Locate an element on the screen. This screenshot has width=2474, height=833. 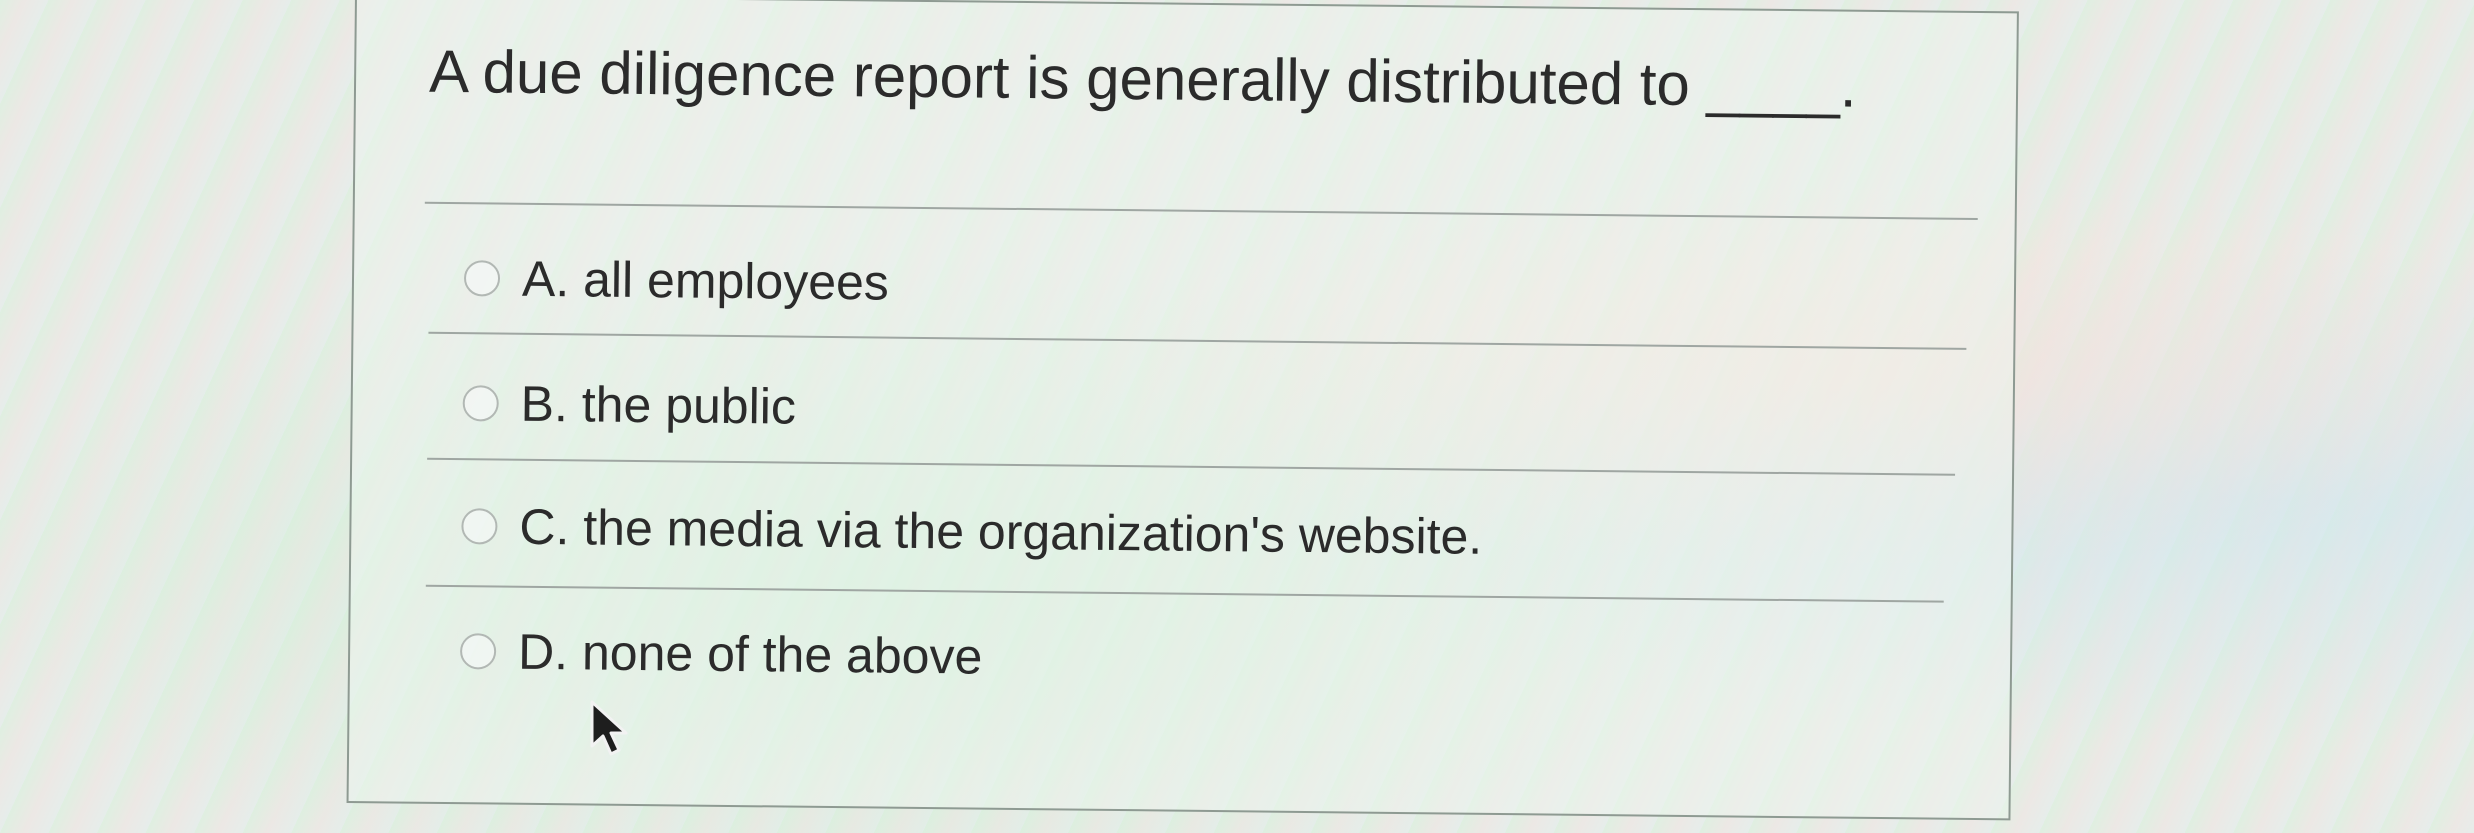
option-b-radio is located at coordinates (480, 403).